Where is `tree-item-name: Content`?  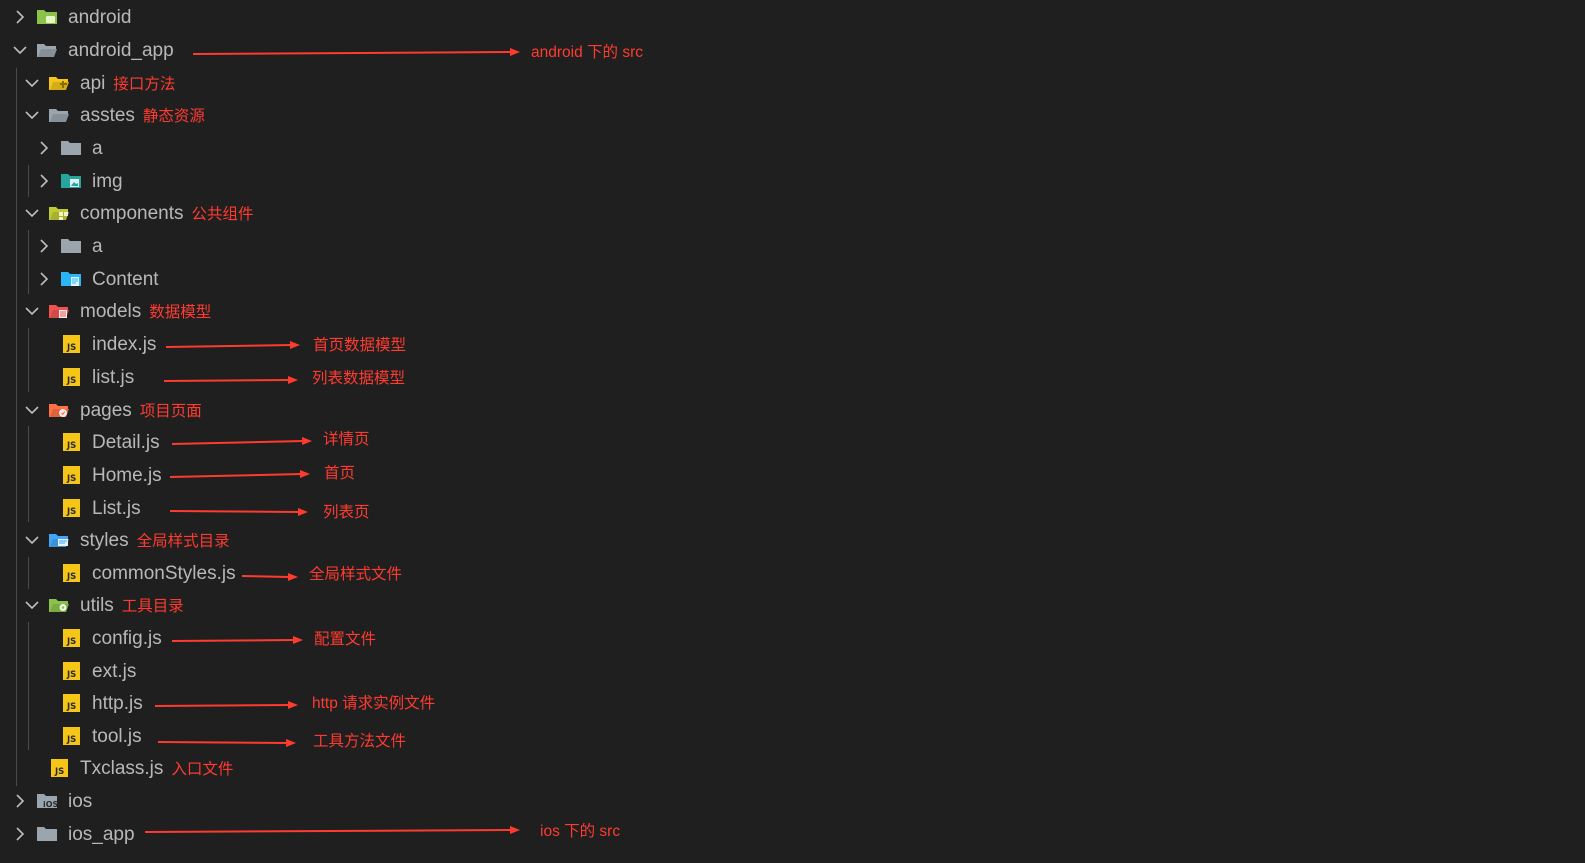 tree-item-name: Content is located at coordinates (125, 279).